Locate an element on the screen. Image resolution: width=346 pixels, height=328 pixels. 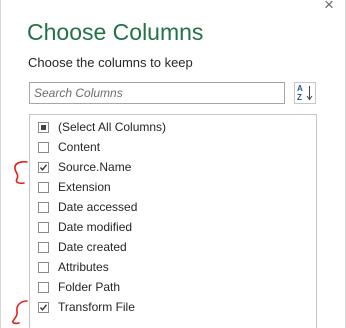
column-label: Date created is located at coordinates (92, 247).